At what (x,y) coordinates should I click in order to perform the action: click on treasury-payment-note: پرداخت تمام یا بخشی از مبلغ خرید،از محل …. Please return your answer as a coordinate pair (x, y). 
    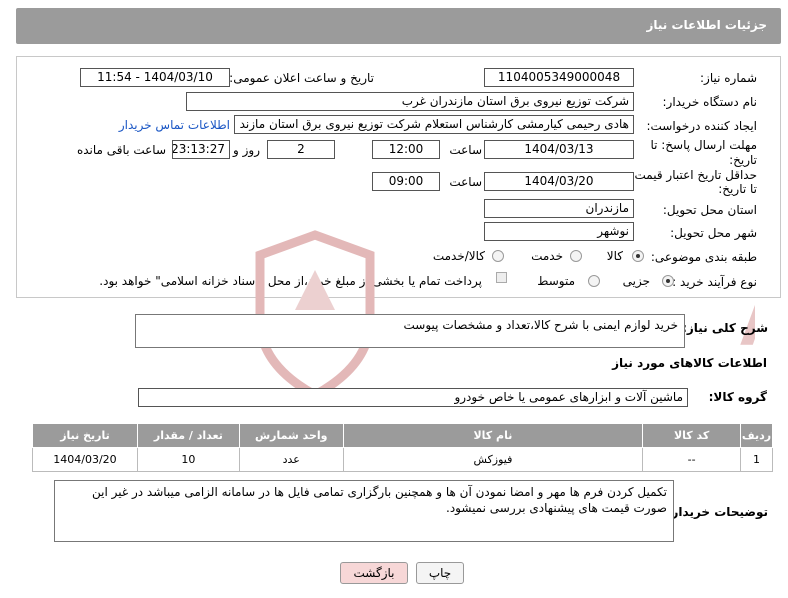
    Looking at the image, I should click on (290, 281).